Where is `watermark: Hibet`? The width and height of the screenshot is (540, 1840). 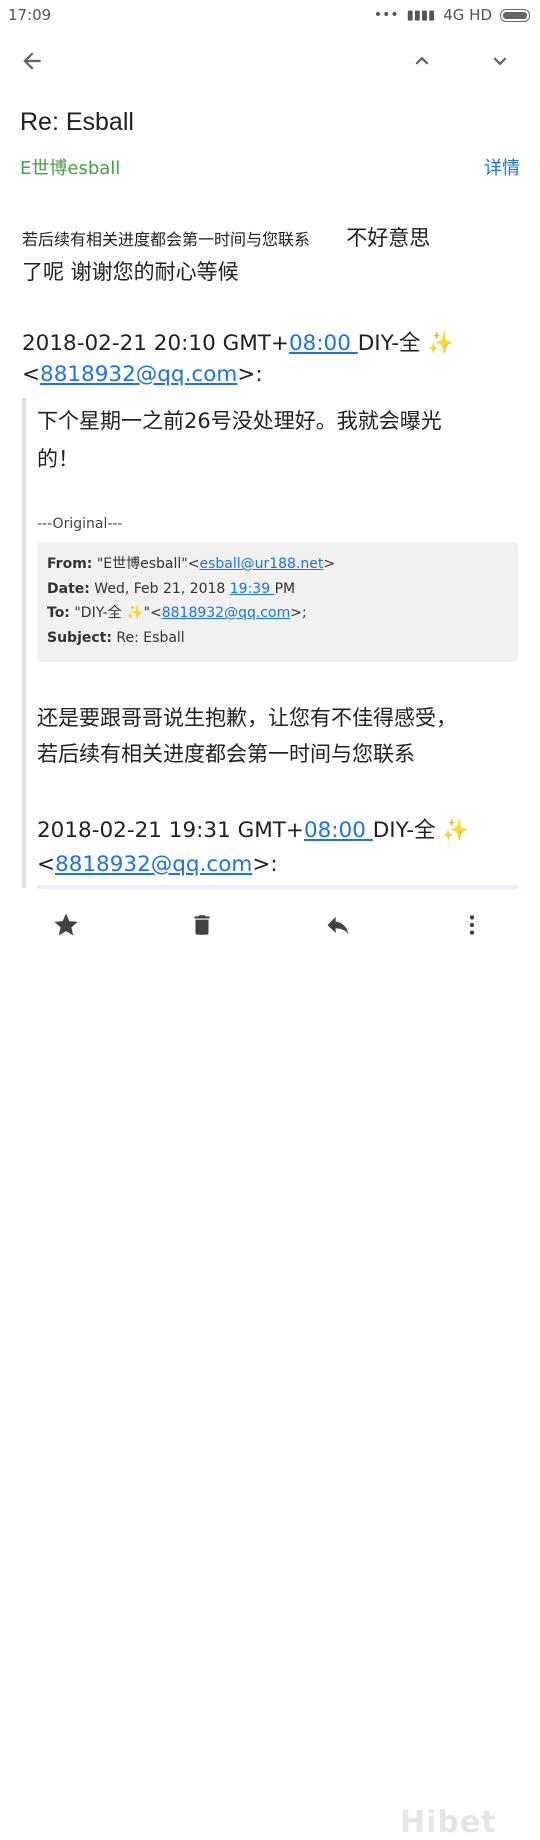 watermark: Hibet is located at coordinates (448, 1822).